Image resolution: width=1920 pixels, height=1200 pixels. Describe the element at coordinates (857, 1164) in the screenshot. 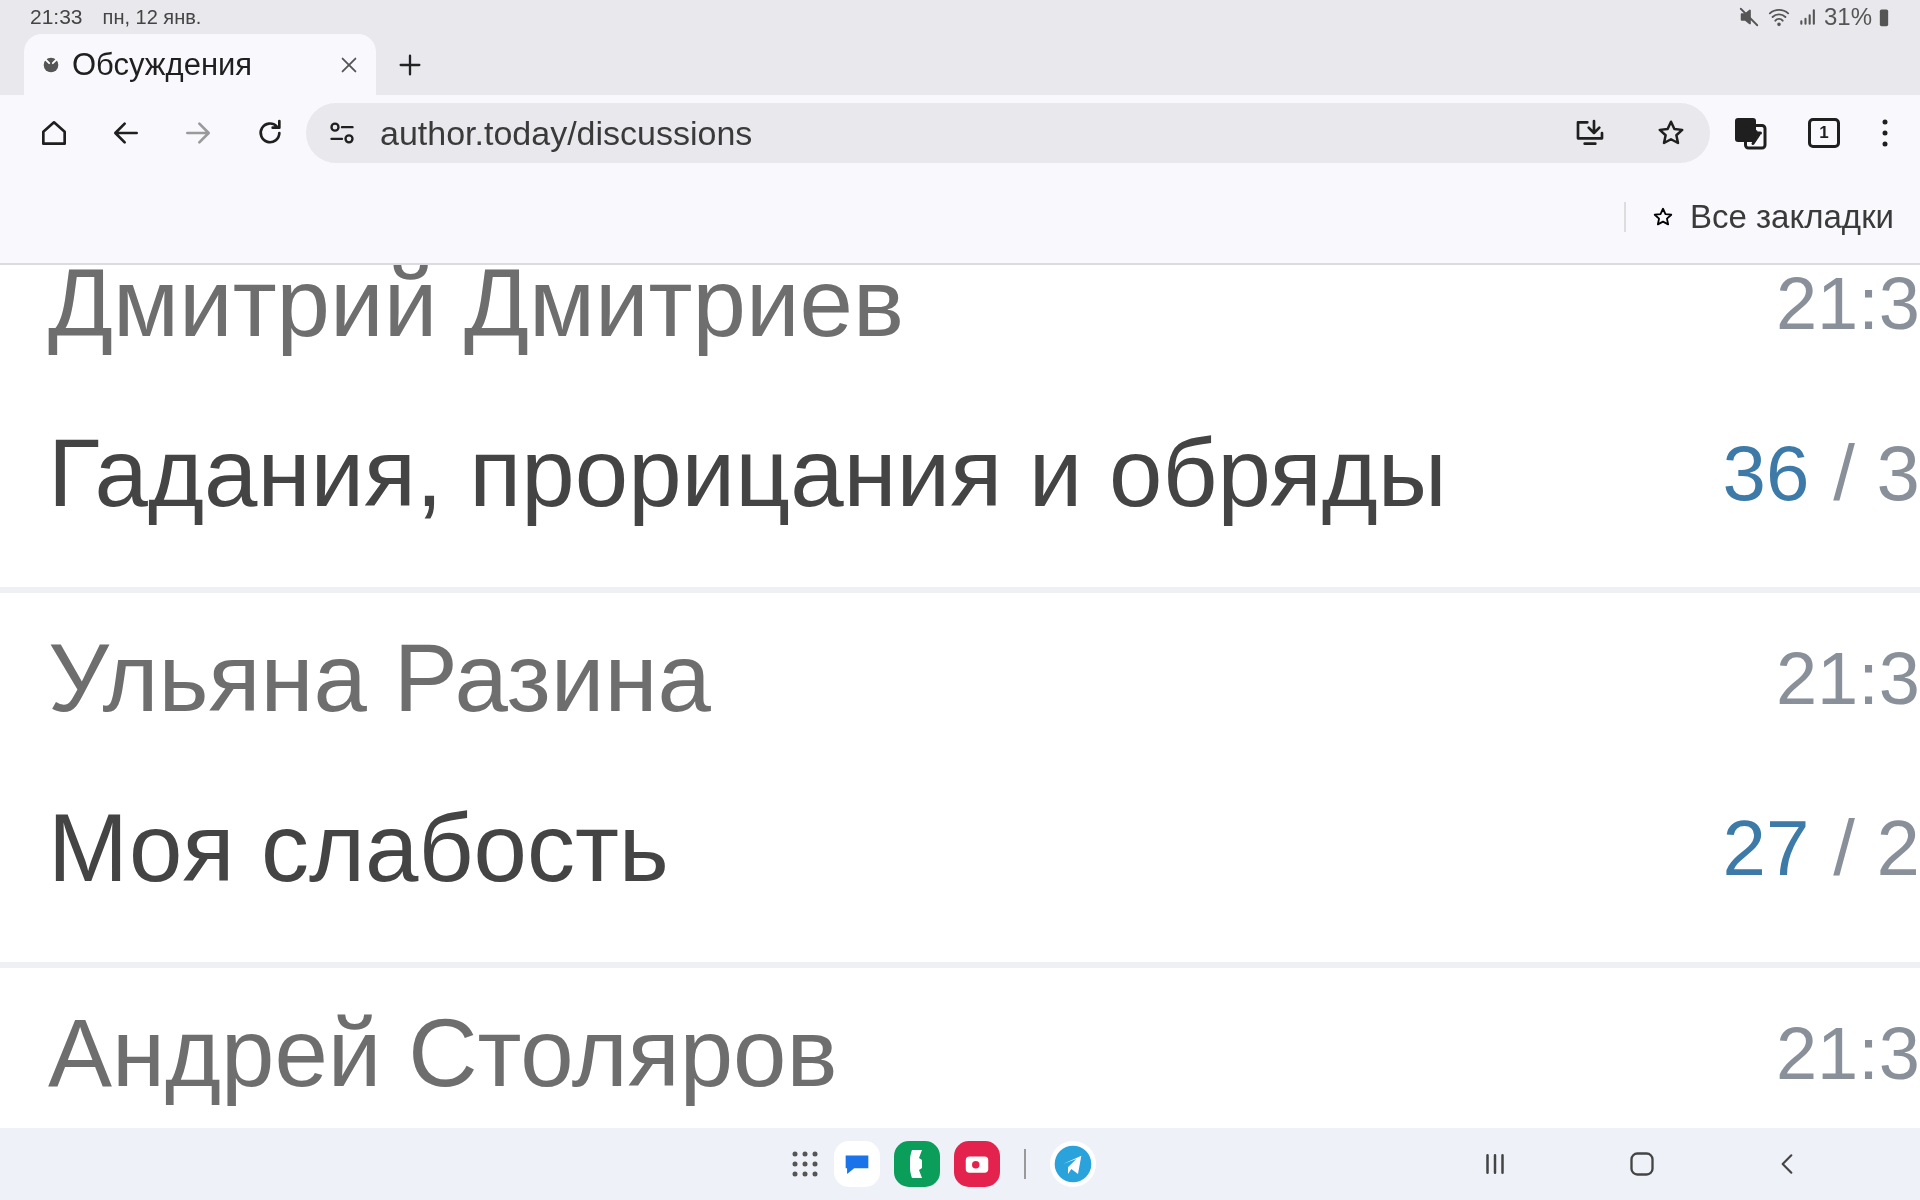

I see `messages-app-icon` at that location.